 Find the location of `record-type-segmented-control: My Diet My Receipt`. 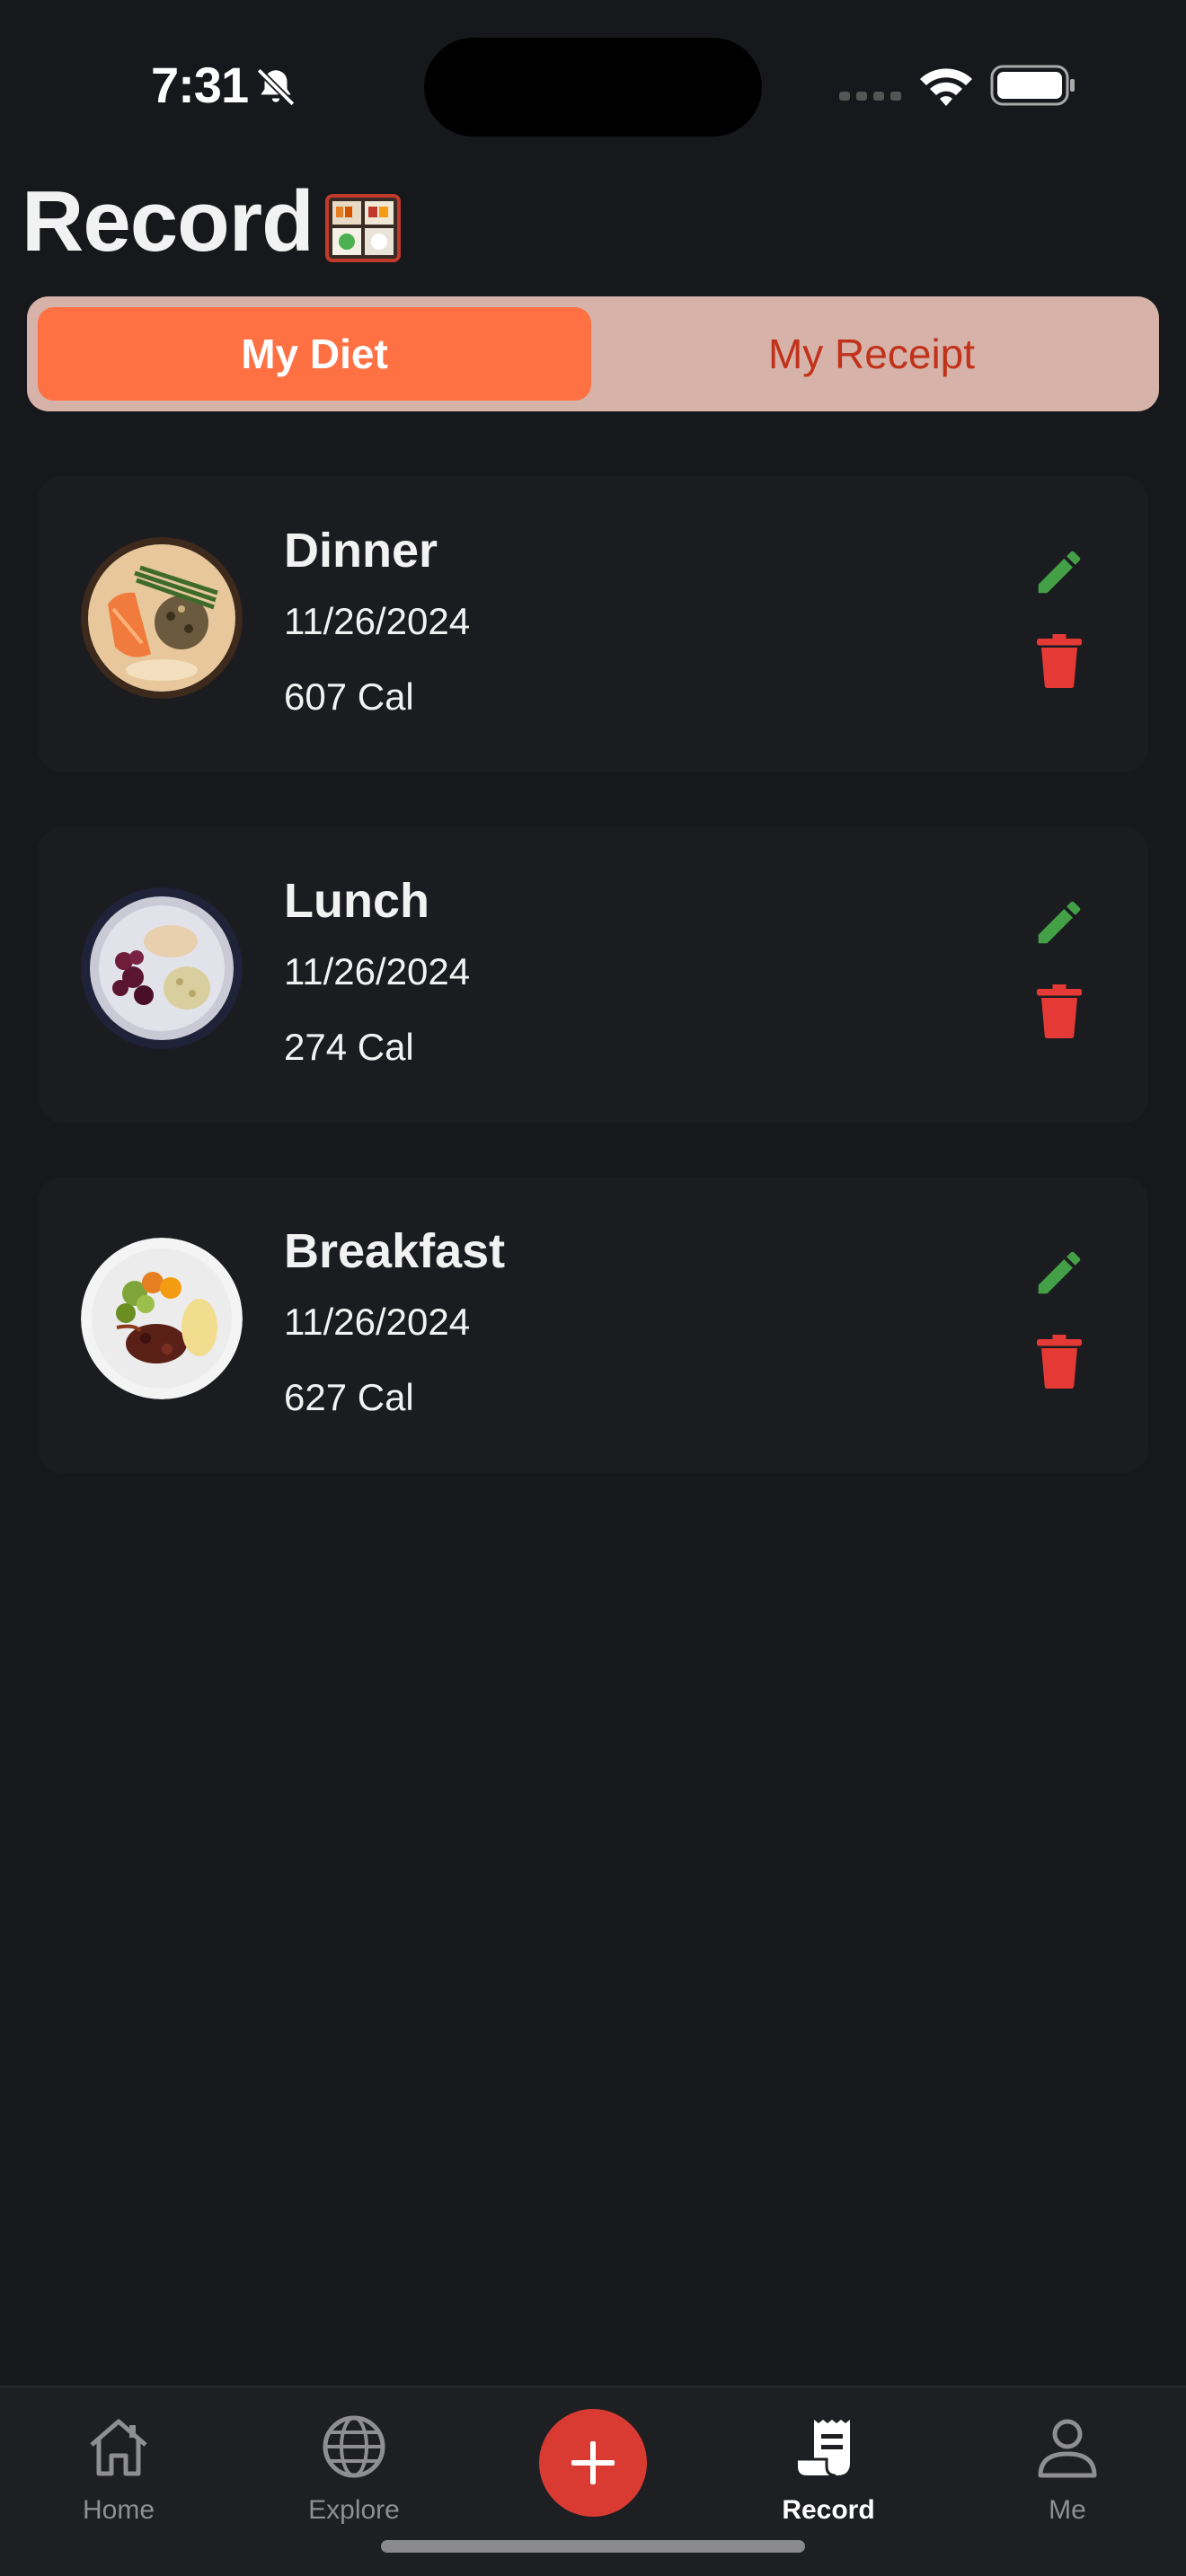

record-type-segmented-control: My Diet My Receipt is located at coordinates (593, 353).